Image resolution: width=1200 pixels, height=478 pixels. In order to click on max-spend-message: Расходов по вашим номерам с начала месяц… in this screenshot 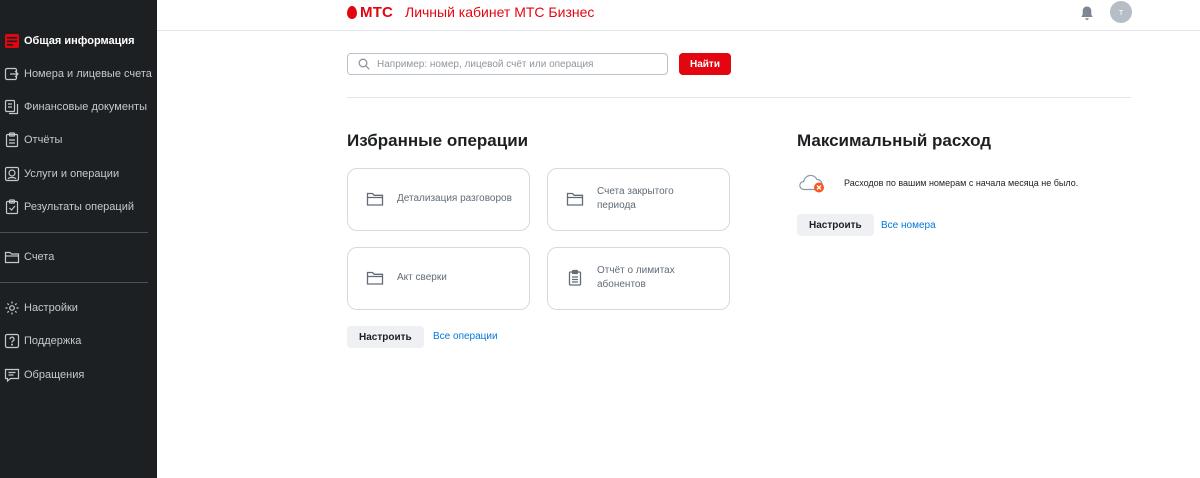, I will do `click(961, 183)`.